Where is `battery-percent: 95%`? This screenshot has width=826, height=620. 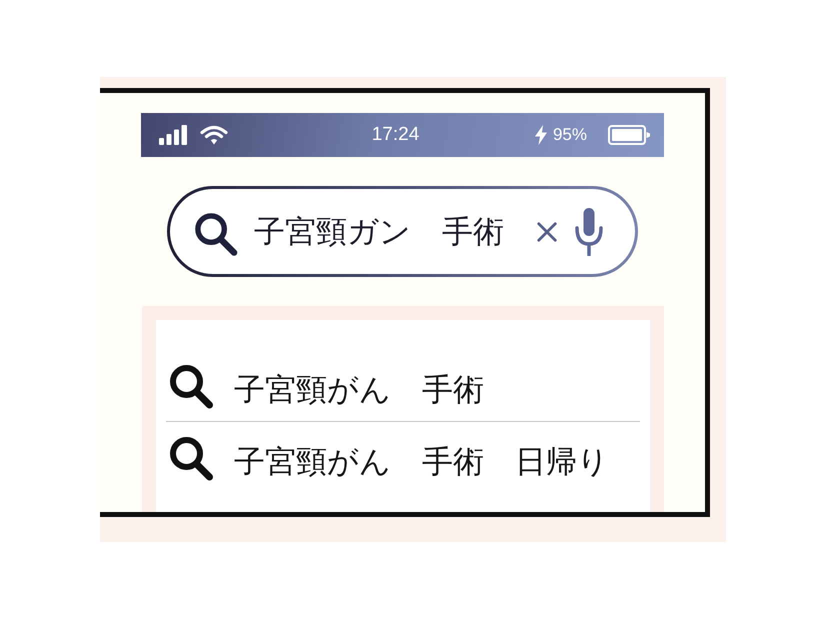 battery-percent: 95% is located at coordinates (569, 135).